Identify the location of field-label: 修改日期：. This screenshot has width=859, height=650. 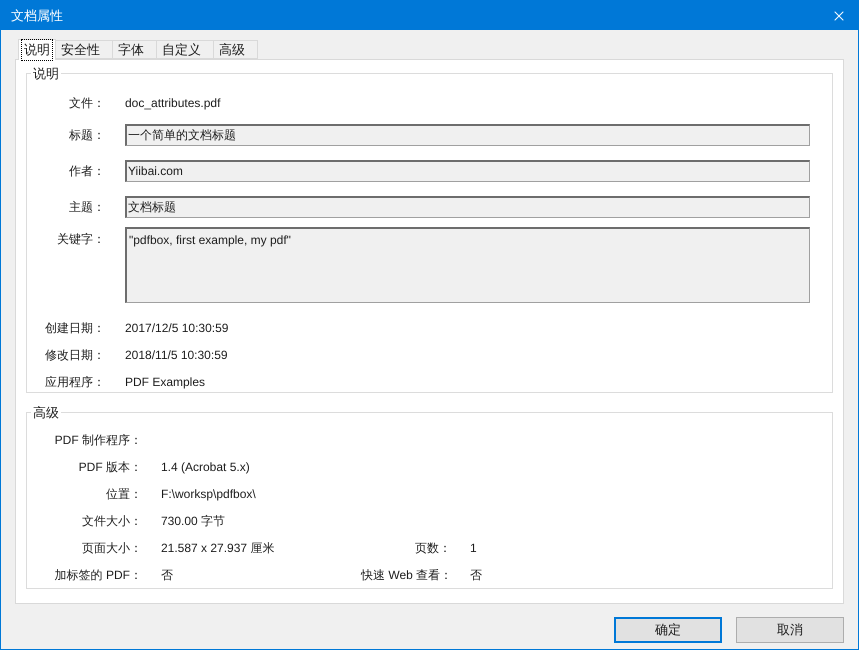
(74, 355).